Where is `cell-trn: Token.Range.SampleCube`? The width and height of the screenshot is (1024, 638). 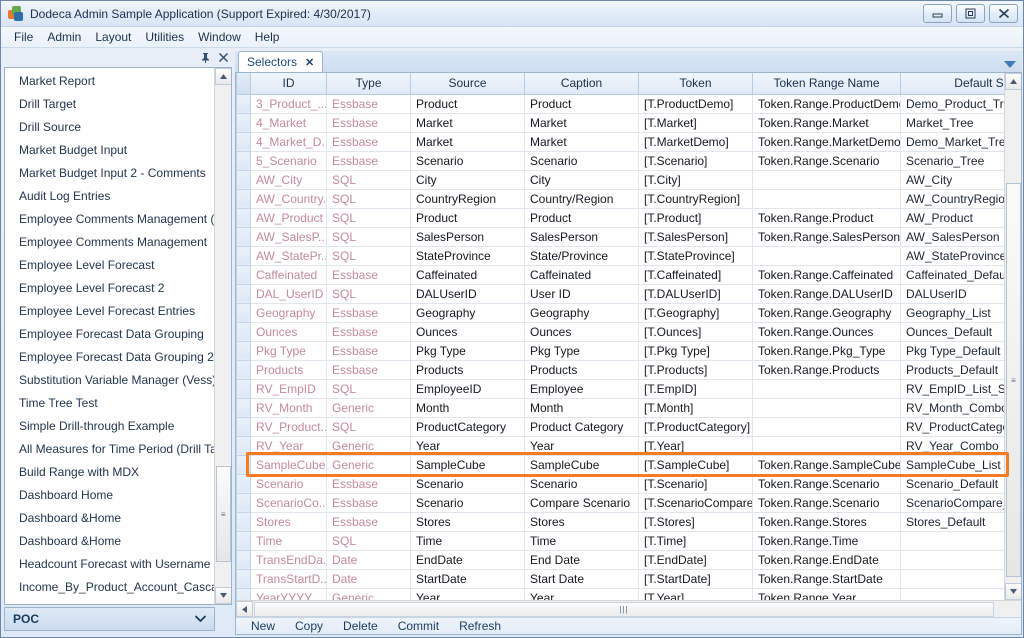 cell-trn: Token.Range.SampleCube is located at coordinates (826, 464).